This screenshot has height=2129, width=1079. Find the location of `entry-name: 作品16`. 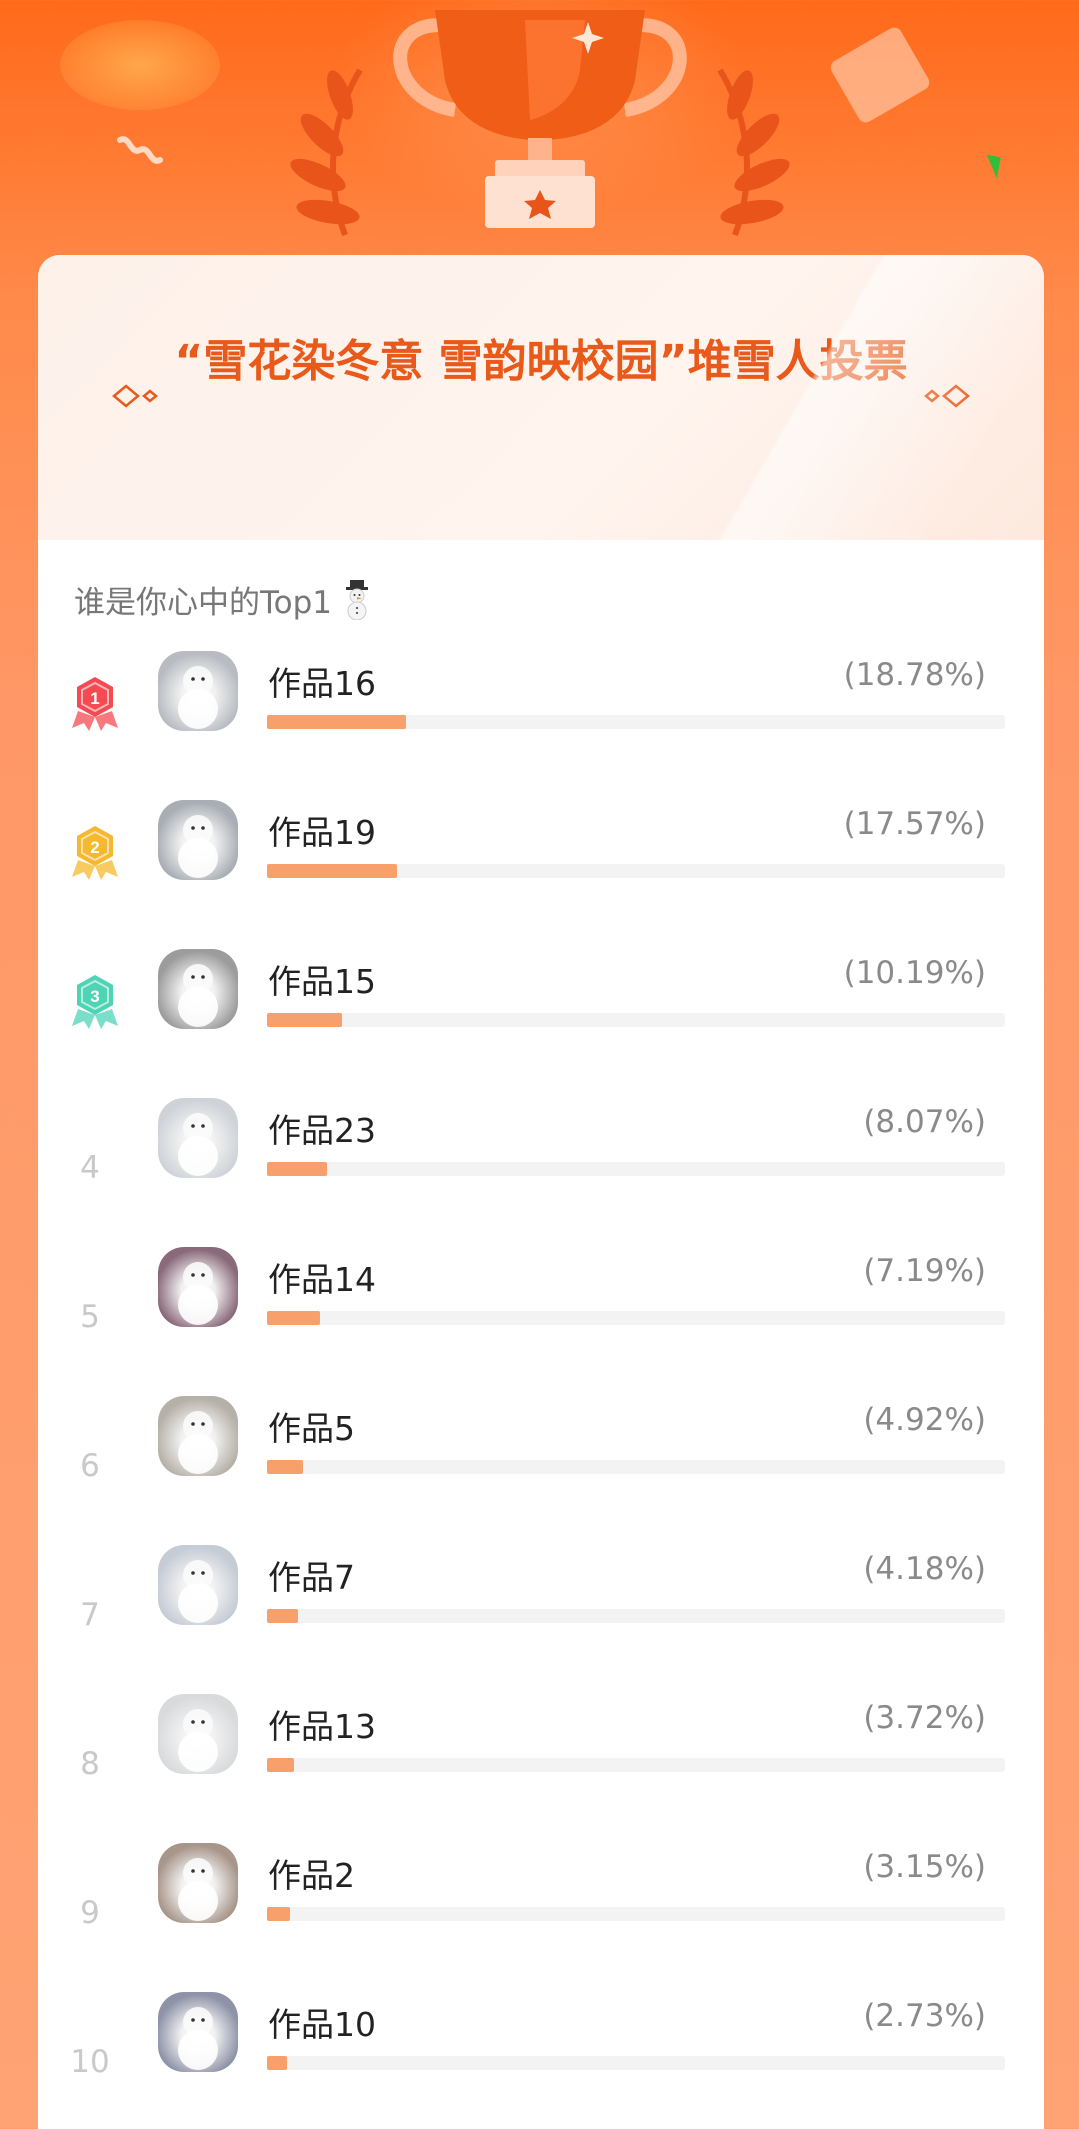

entry-name: 作品16 is located at coordinates (322, 683).